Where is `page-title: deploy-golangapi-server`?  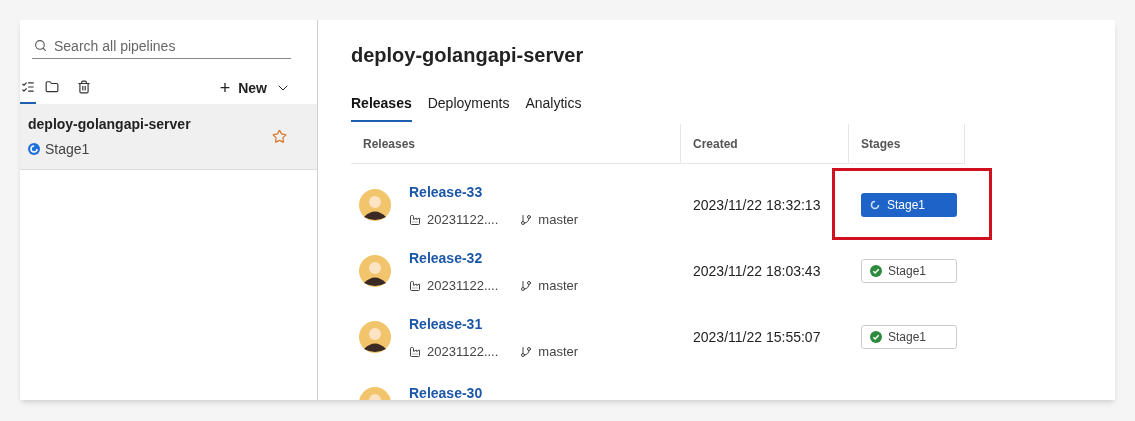 page-title: deploy-golangapi-server is located at coordinates (468, 55).